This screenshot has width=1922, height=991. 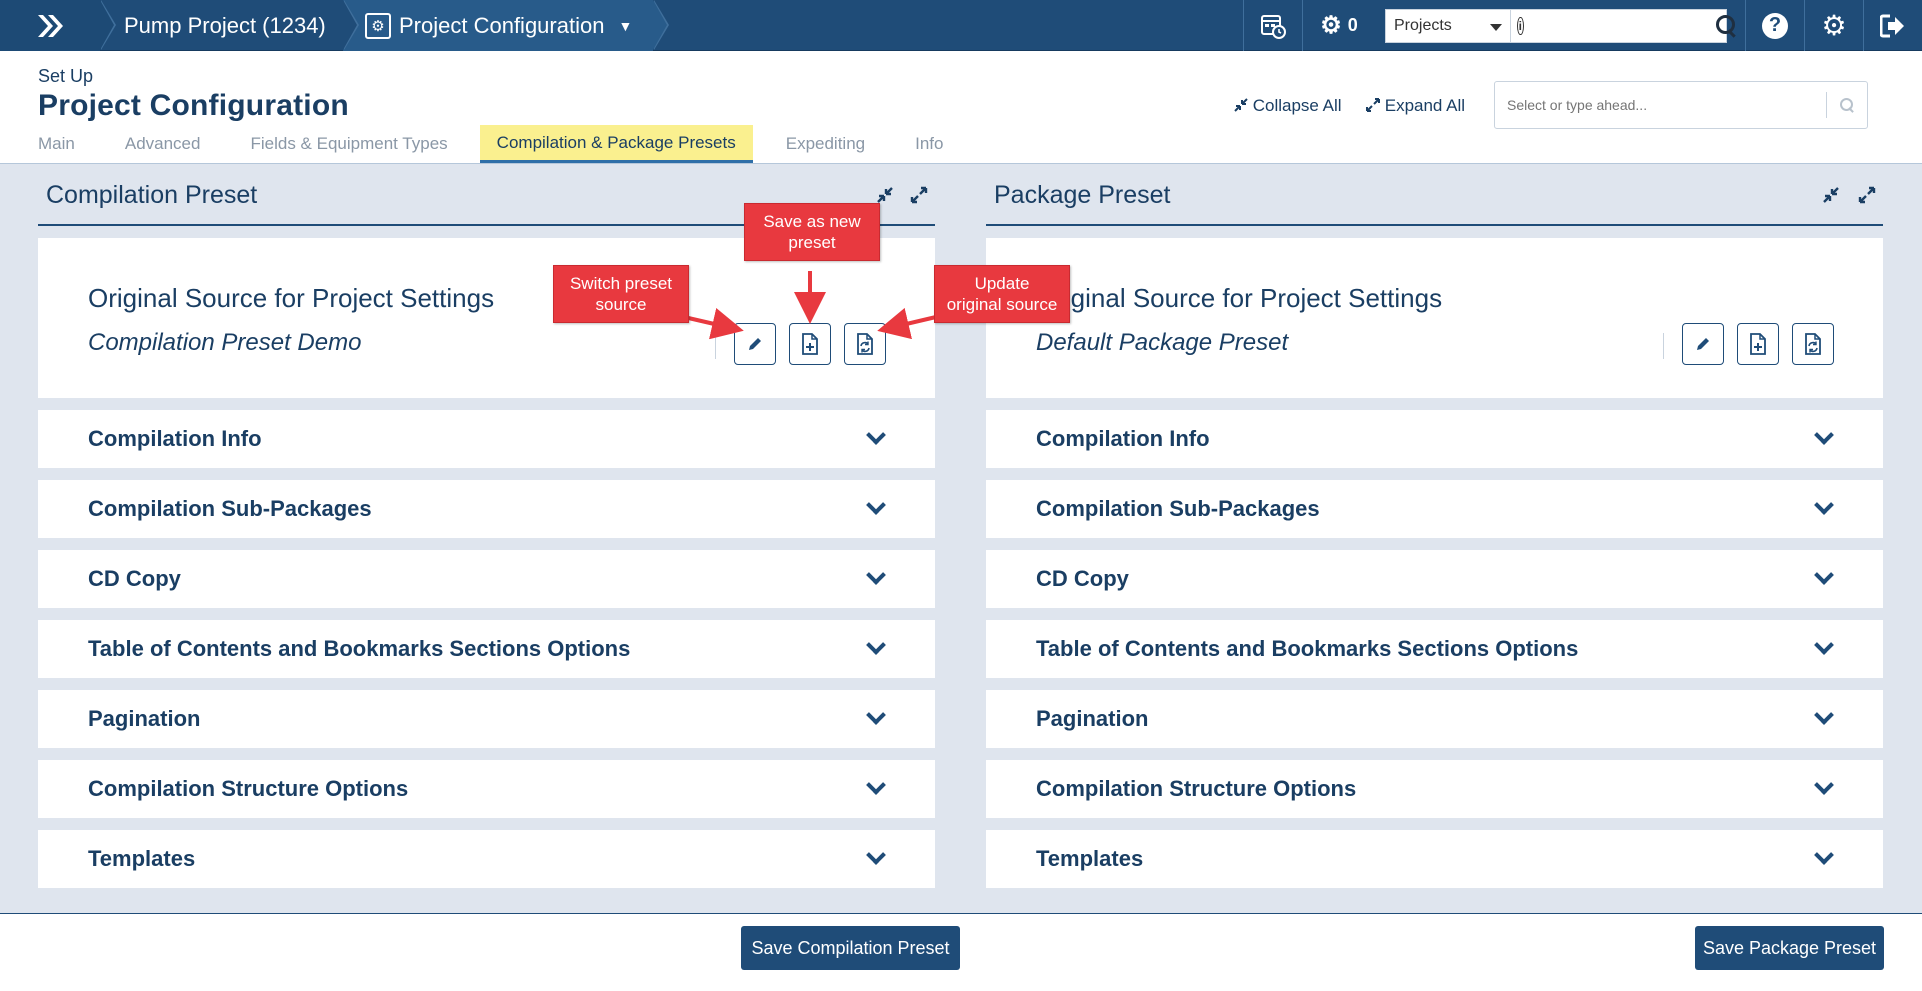 What do you see at coordinates (348, 144) in the screenshot?
I see `tab-fields-equipment-types: Fields & Equipment Types` at bounding box center [348, 144].